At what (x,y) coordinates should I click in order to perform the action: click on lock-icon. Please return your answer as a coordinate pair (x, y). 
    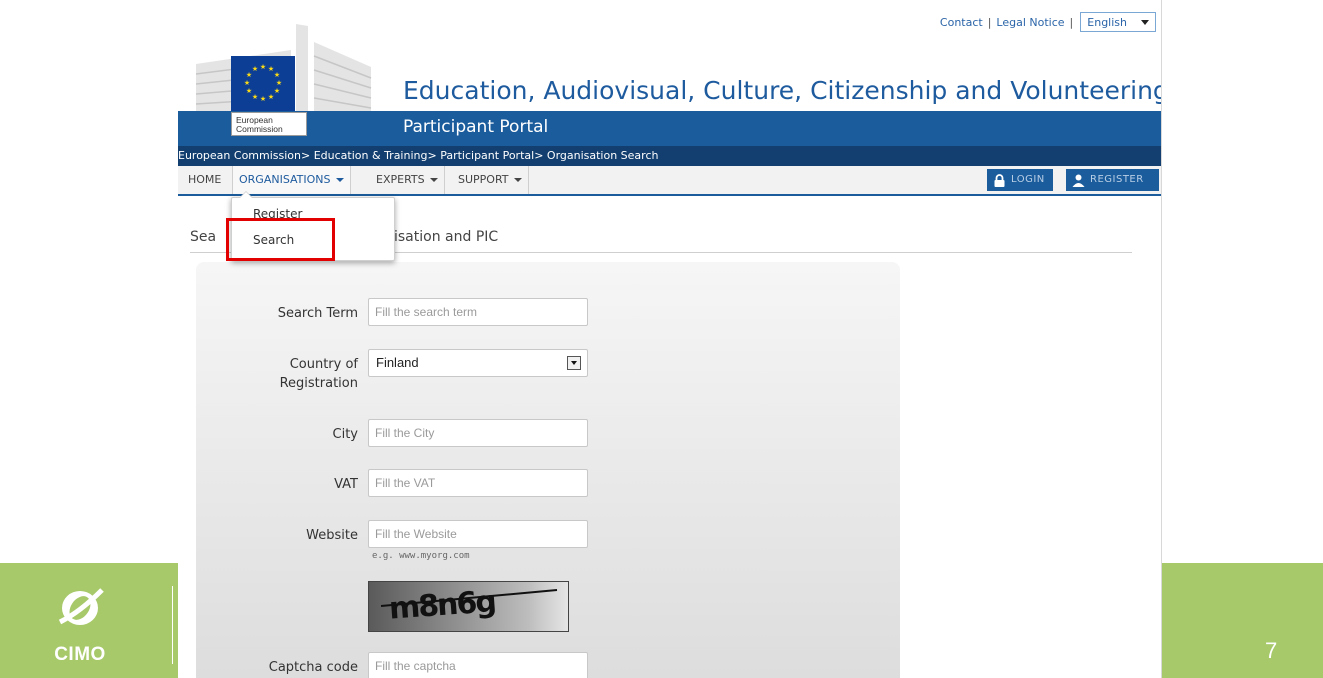
    Looking at the image, I should click on (999, 180).